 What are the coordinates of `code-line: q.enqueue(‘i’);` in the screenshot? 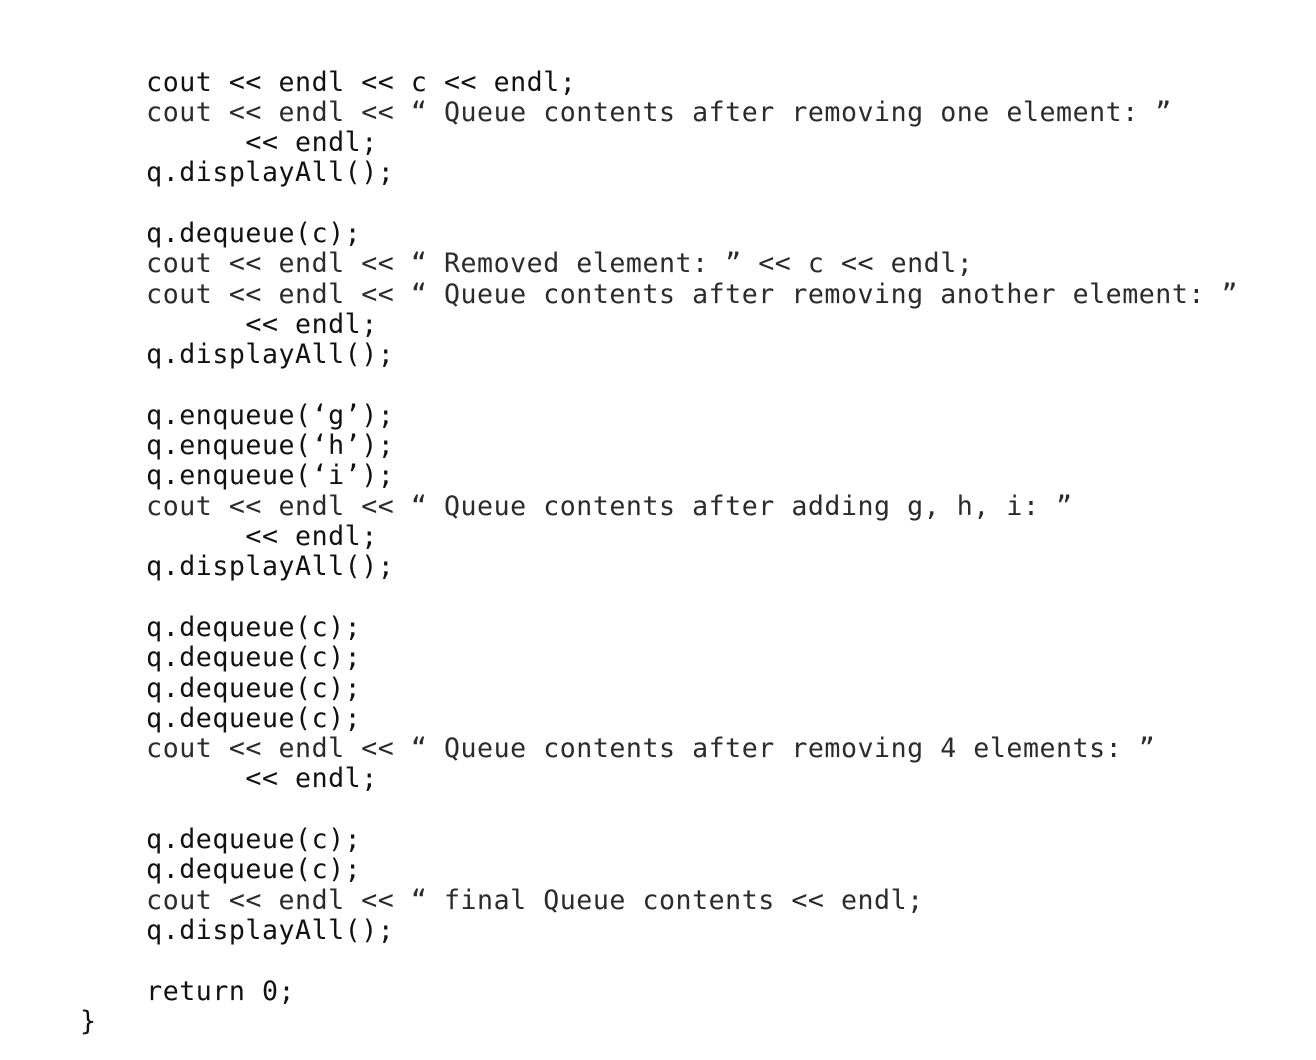 It's located at (237, 476).